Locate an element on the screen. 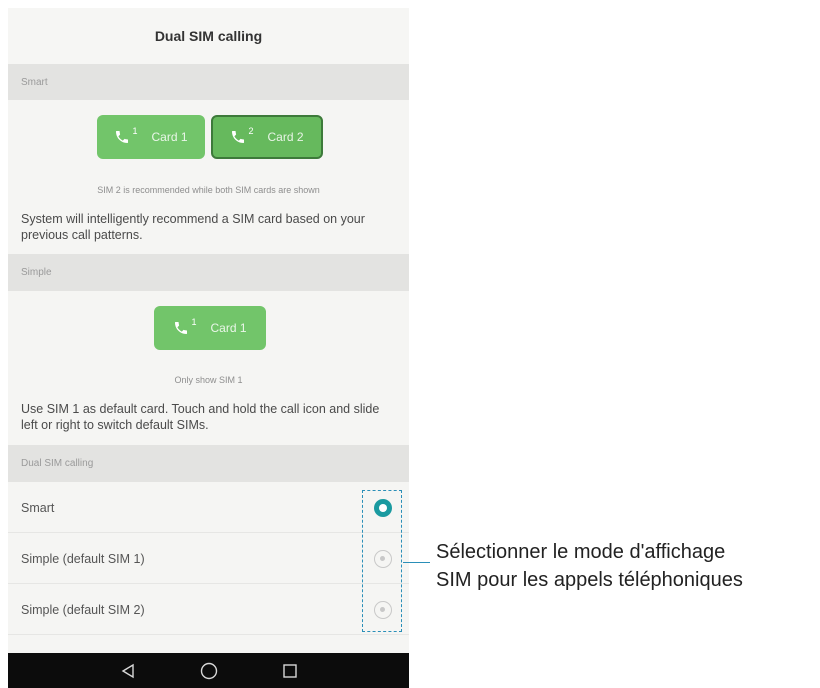  sim-card-1-button: 1 Card 1 is located at coordinates (151, 137).